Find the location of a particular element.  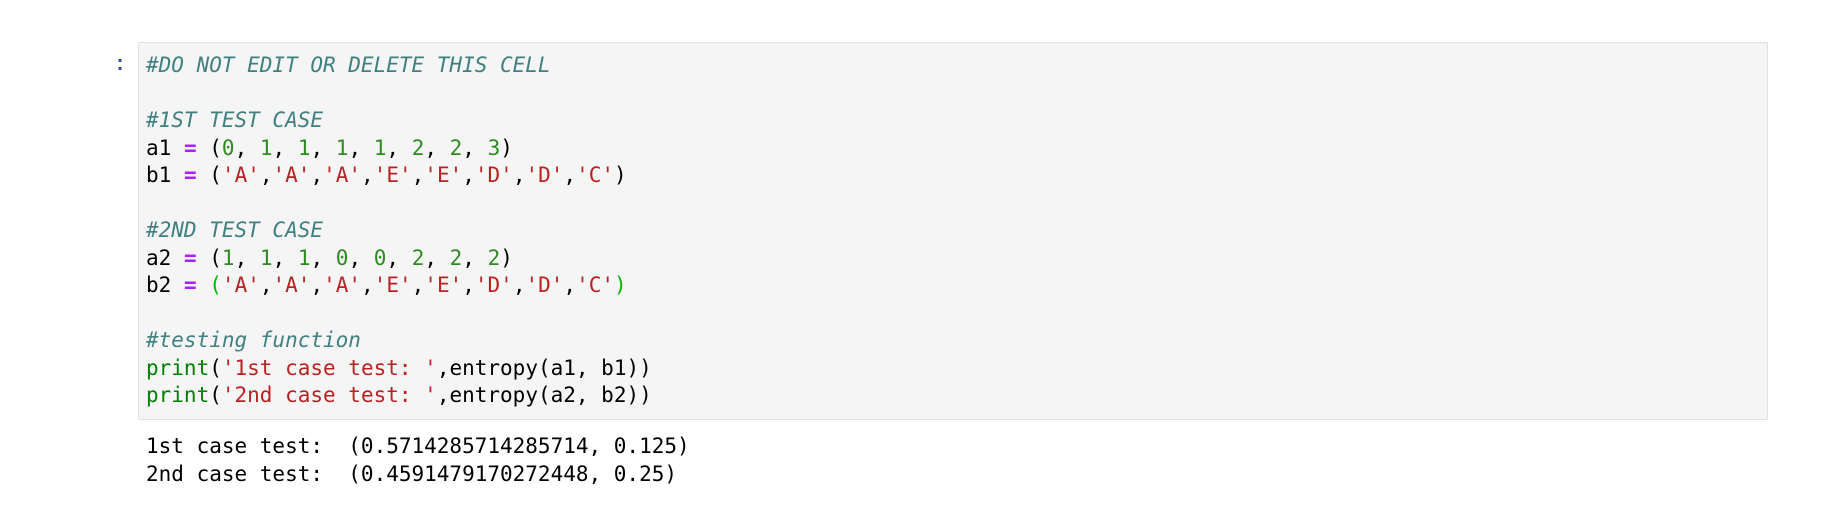

code-comment: #DO NOT EDIT OR DELETE THIS CELL is located at coordinates (348, 65).